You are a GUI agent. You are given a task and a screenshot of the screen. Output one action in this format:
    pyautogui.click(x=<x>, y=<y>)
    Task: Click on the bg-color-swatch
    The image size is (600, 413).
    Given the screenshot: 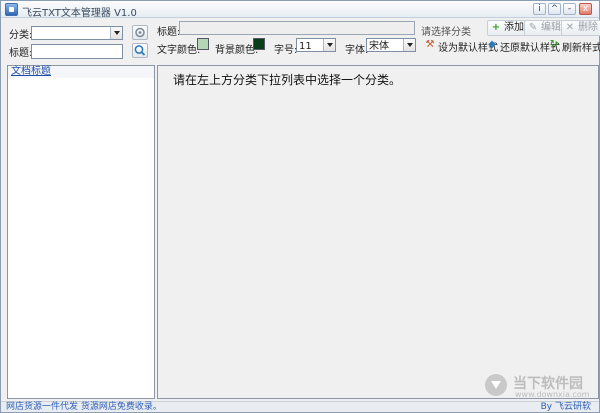 What is the action you would take?
    pyautogui.click(x=259, y=44)
    